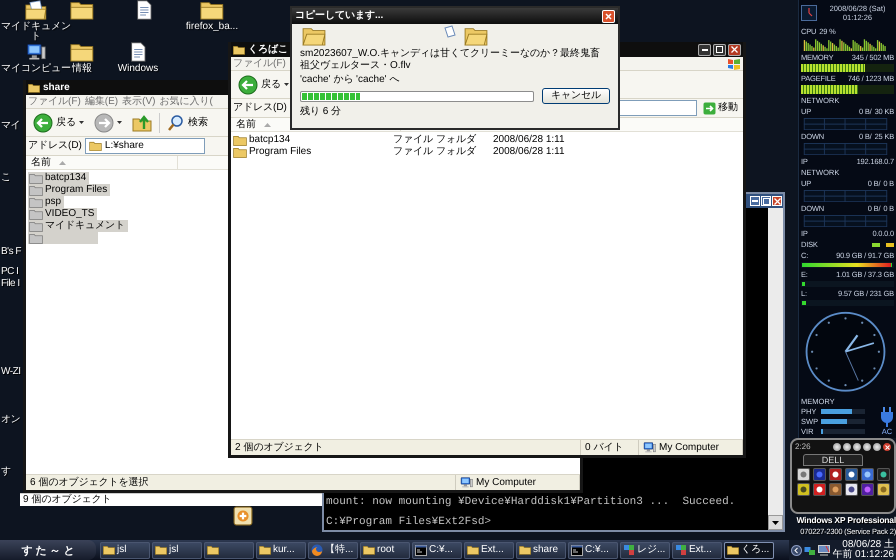 Image resolution: width=896 pixels, height=560 pixels. I want to click on address-field: L:¥share, so click(144, 146).